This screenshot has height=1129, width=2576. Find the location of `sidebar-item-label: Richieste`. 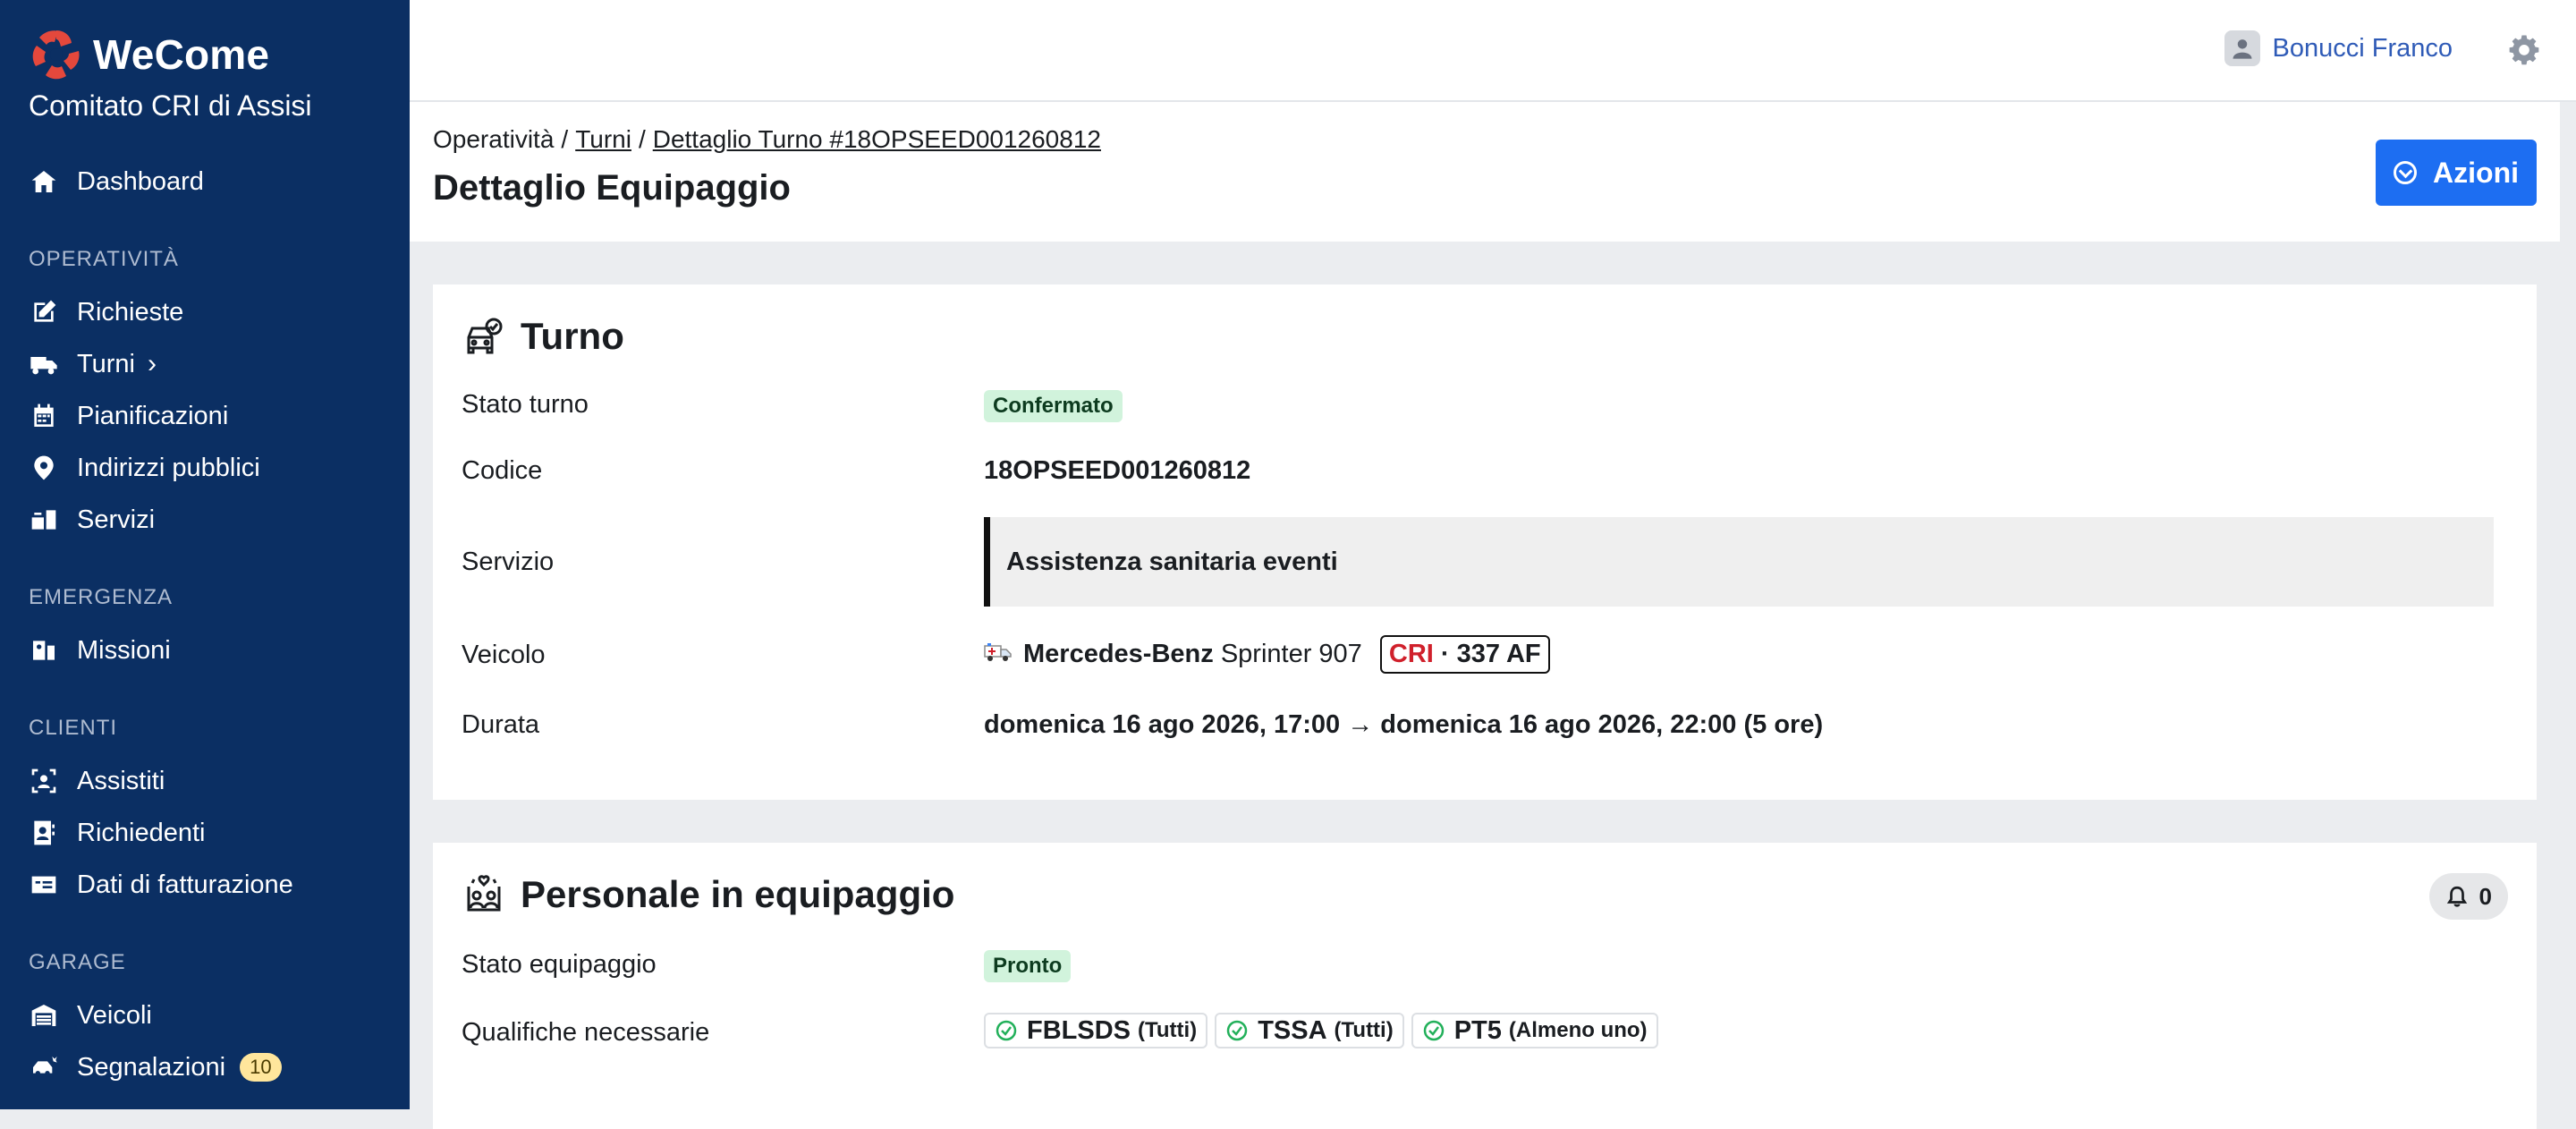

sidebar-item-label: Richieste is located at coordinates (130, 312).